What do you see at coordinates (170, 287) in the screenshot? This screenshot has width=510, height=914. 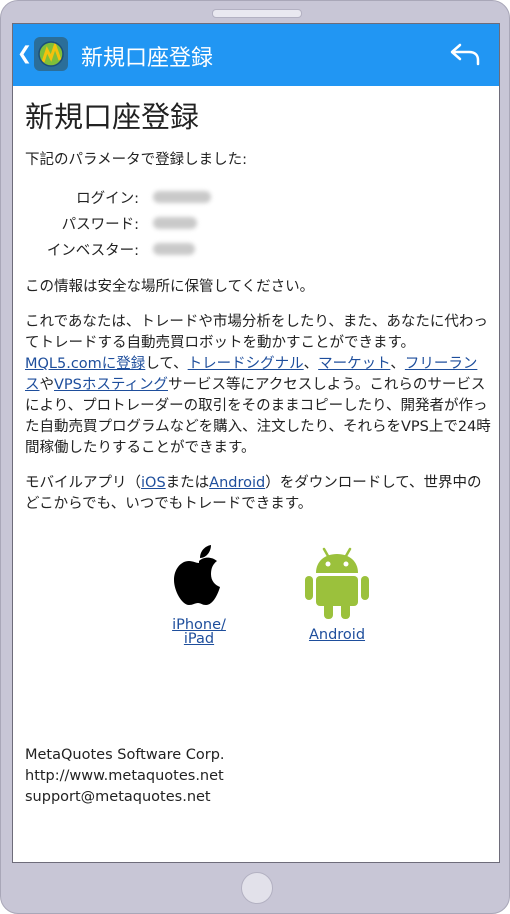 I see `safe-notice: この情報は安全な場所に保管してください。` at bounding box center [170, 287].